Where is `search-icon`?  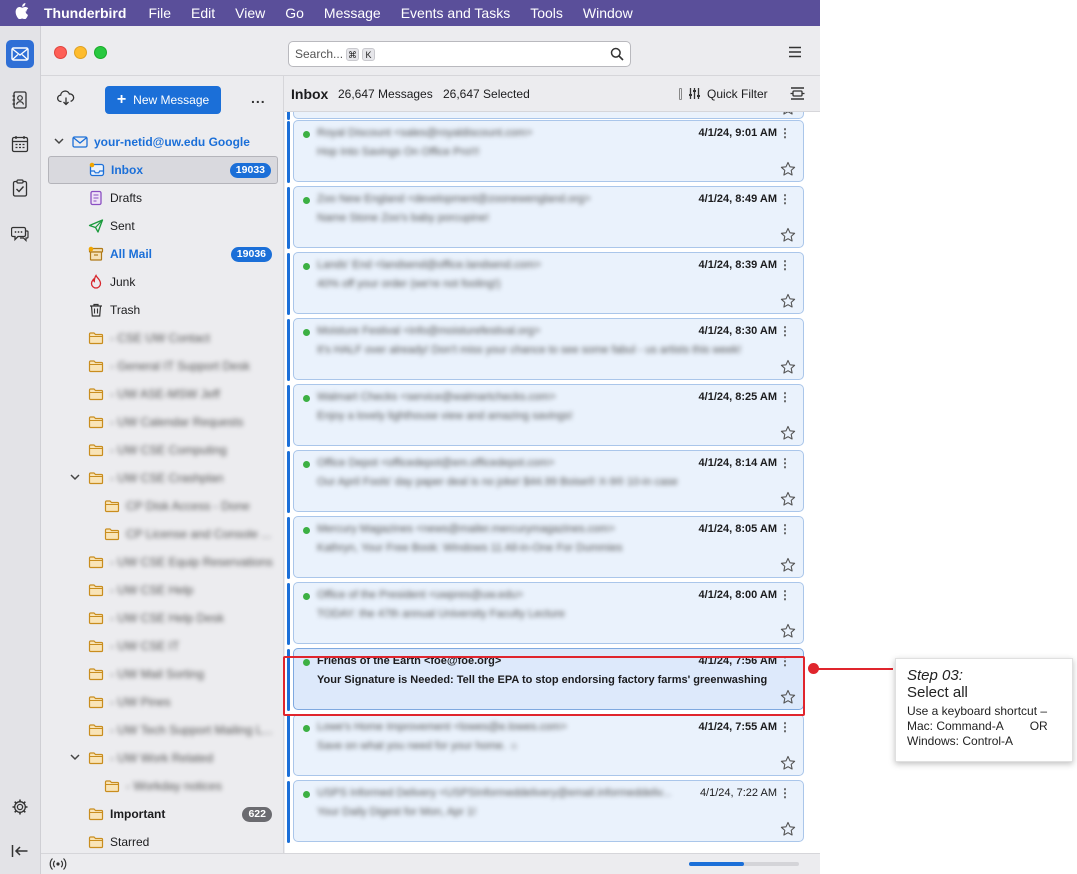 search-icon is located at coordinates (617, 54).